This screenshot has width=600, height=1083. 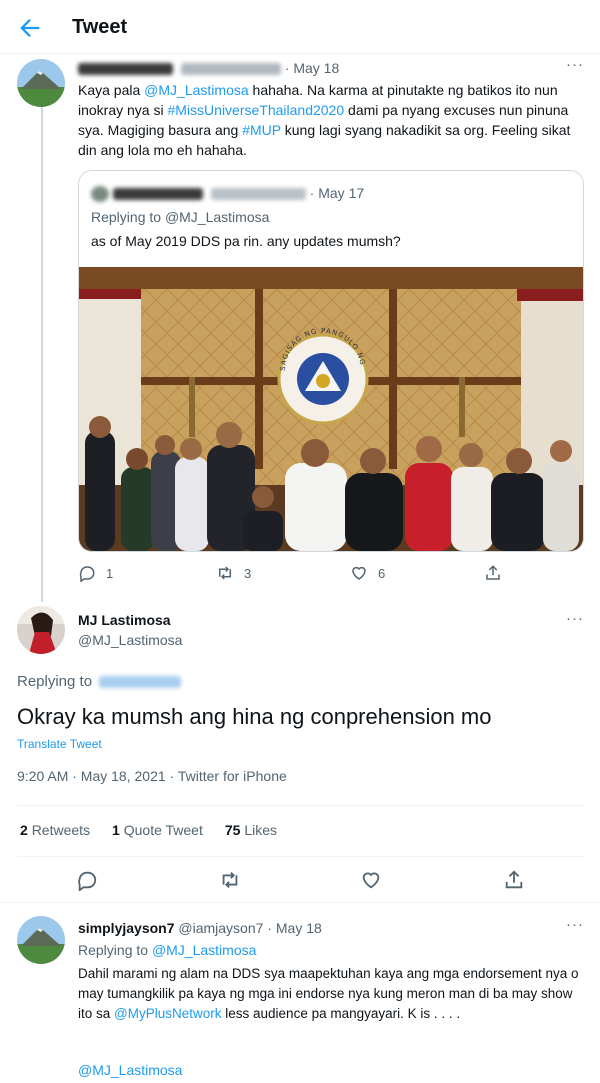 What do you see at coordinates (248, 573) in the screenshot?
I see `retweet-count: 3` at bounding box center [248, 573].